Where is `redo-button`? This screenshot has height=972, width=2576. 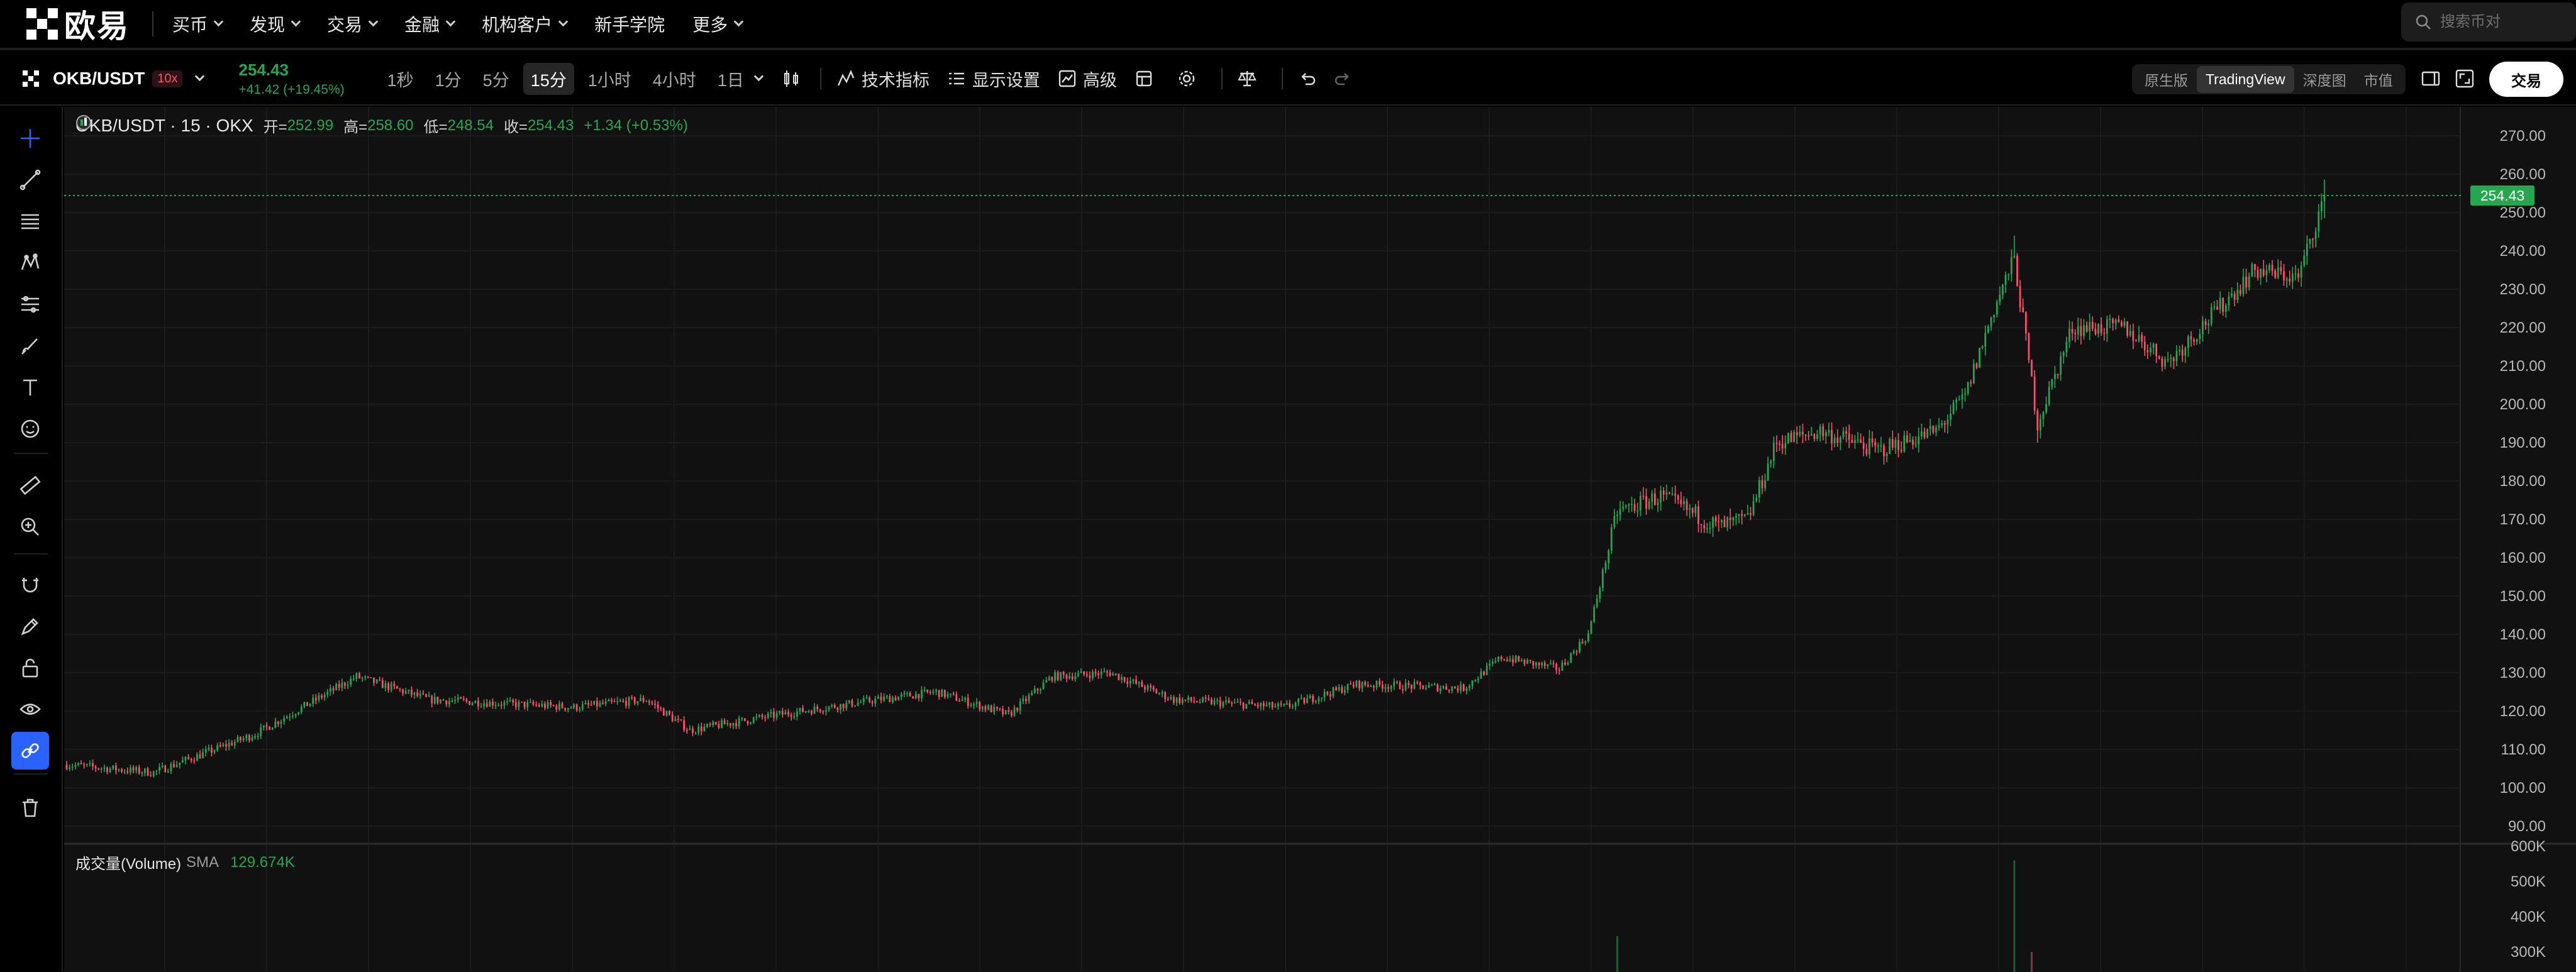 redo-button is located at coordinates (1345, 79).